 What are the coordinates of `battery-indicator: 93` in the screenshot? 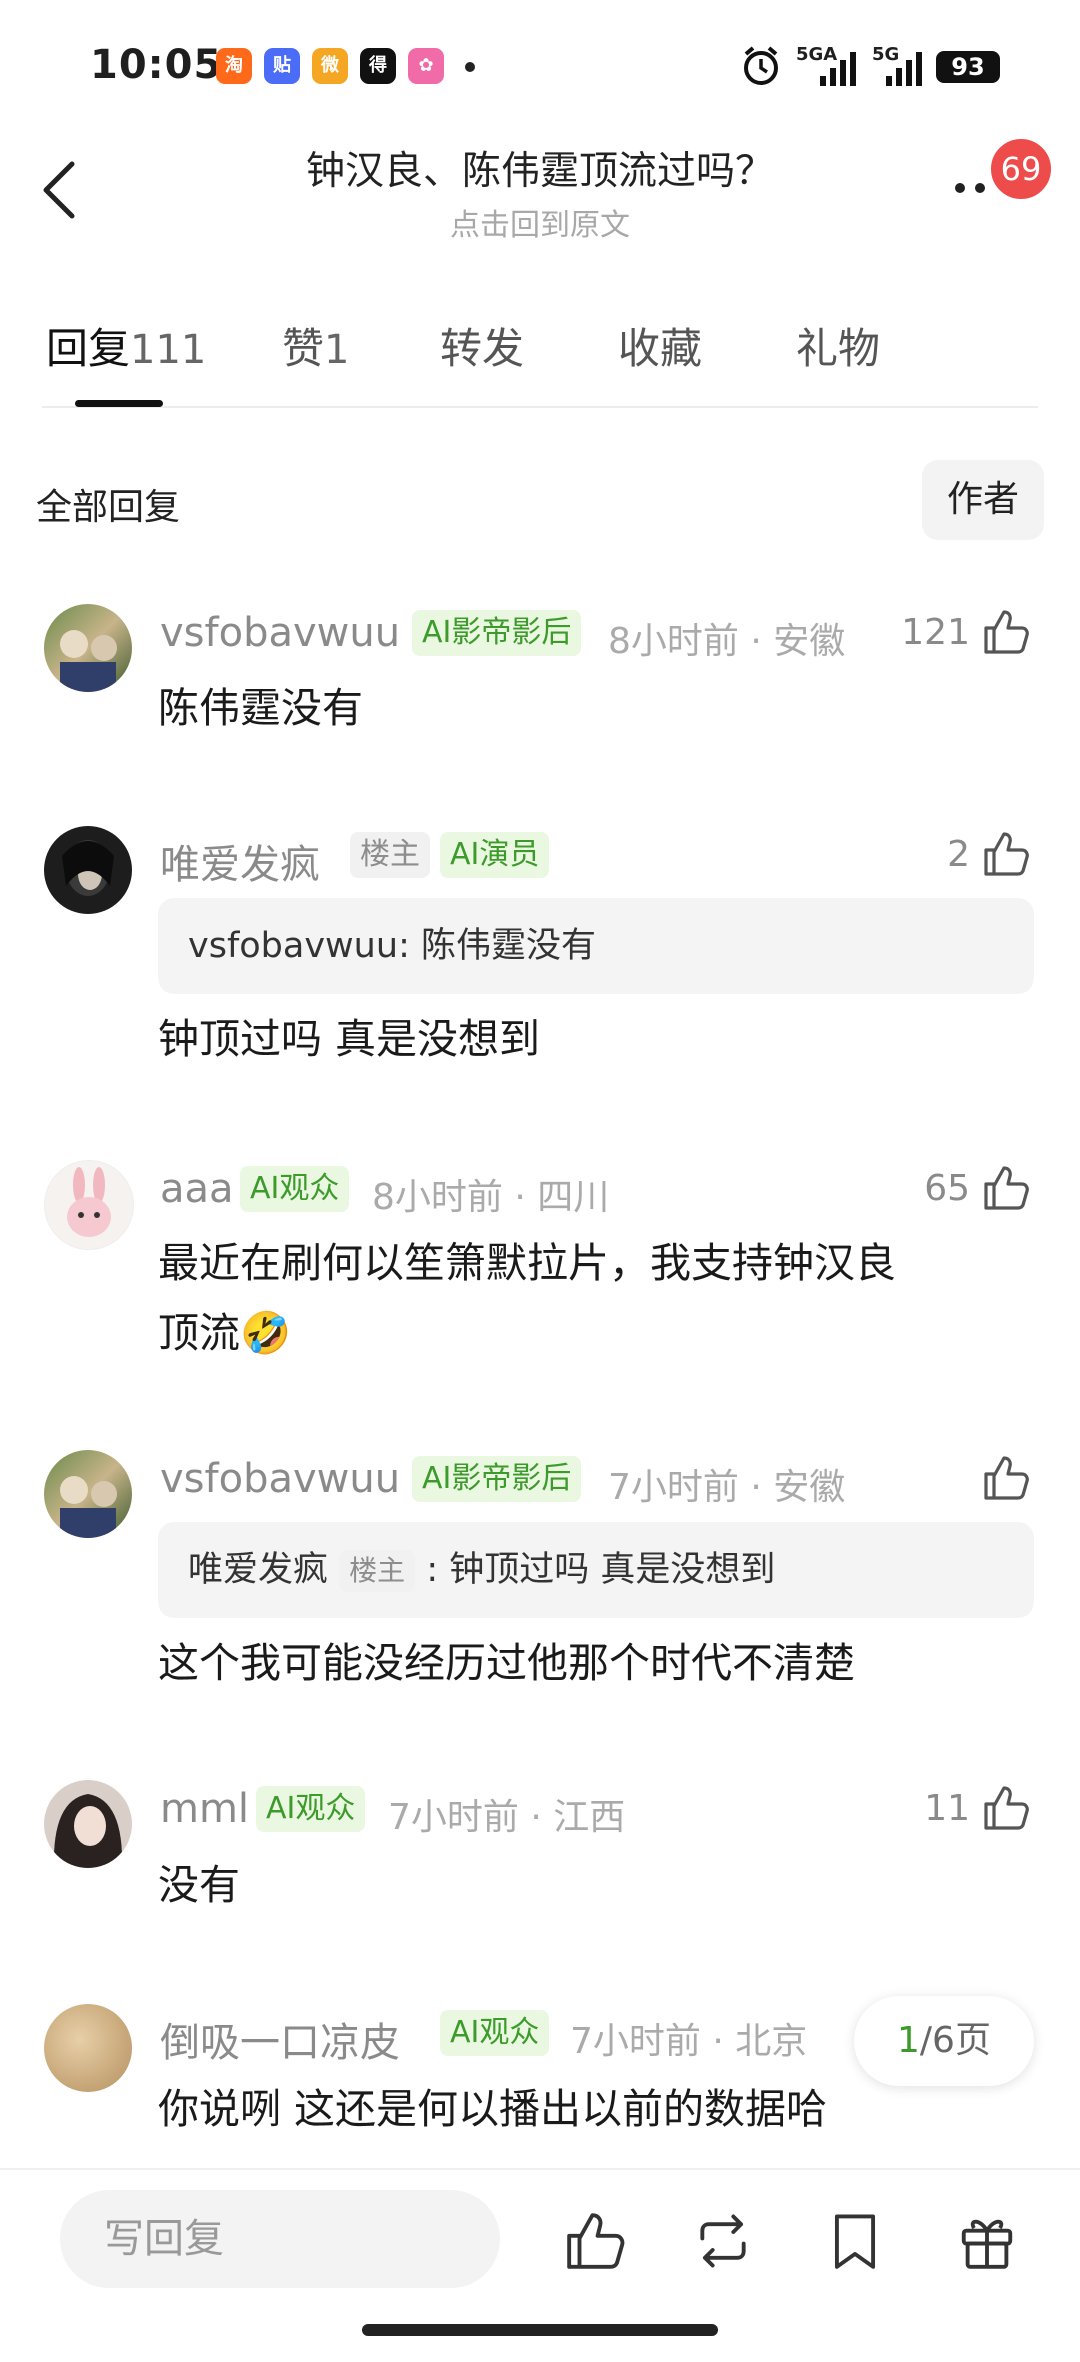 It's located at (968, 67).